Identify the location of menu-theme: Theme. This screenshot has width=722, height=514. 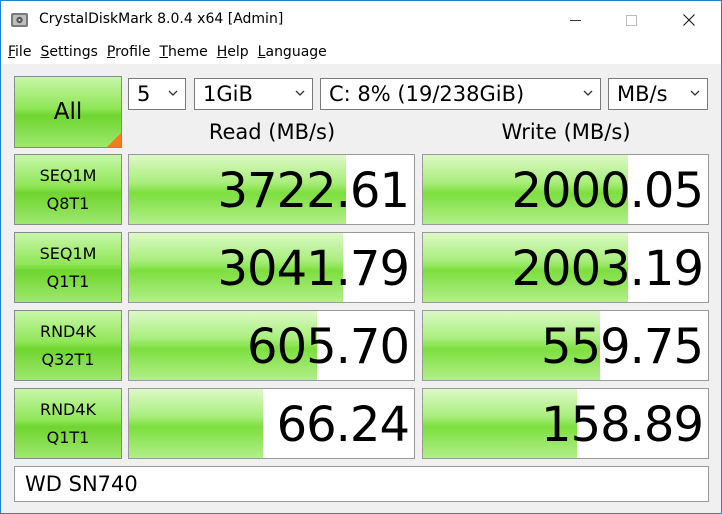
(185, 52).